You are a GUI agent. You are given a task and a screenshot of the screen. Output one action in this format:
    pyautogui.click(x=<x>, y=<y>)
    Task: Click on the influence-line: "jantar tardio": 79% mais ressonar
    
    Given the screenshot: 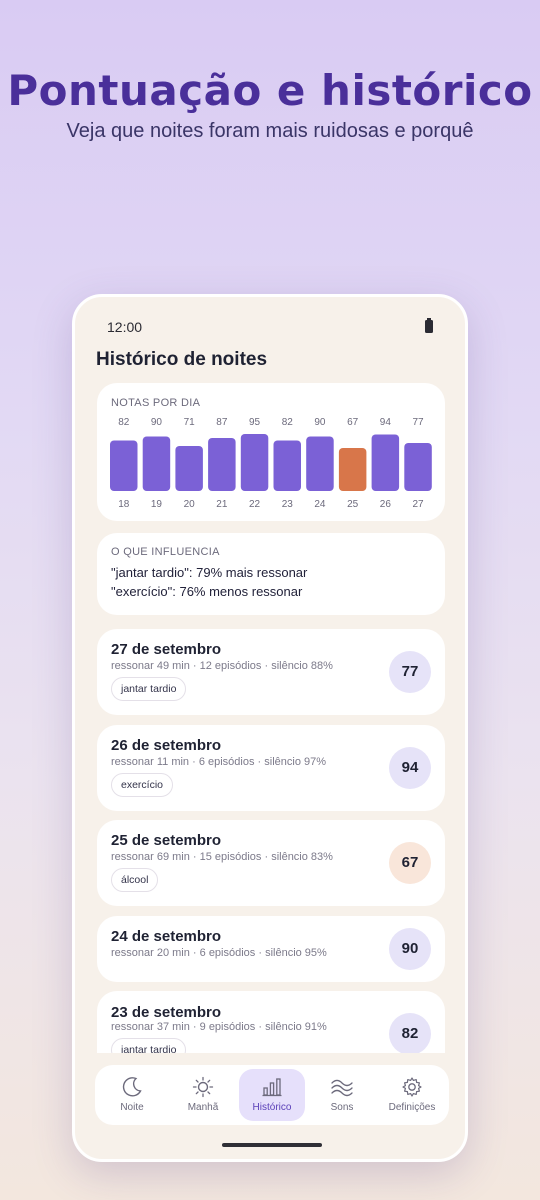 What is the action you would take?
    pyautogui.click(x=209, y=572)
    